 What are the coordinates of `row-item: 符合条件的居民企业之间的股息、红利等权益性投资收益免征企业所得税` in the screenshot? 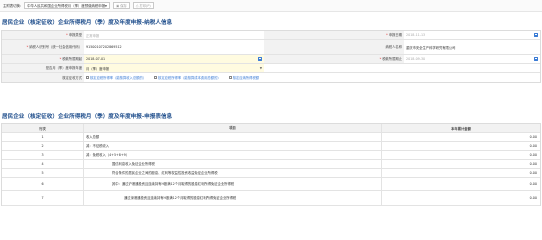 It's located at (233, 173).